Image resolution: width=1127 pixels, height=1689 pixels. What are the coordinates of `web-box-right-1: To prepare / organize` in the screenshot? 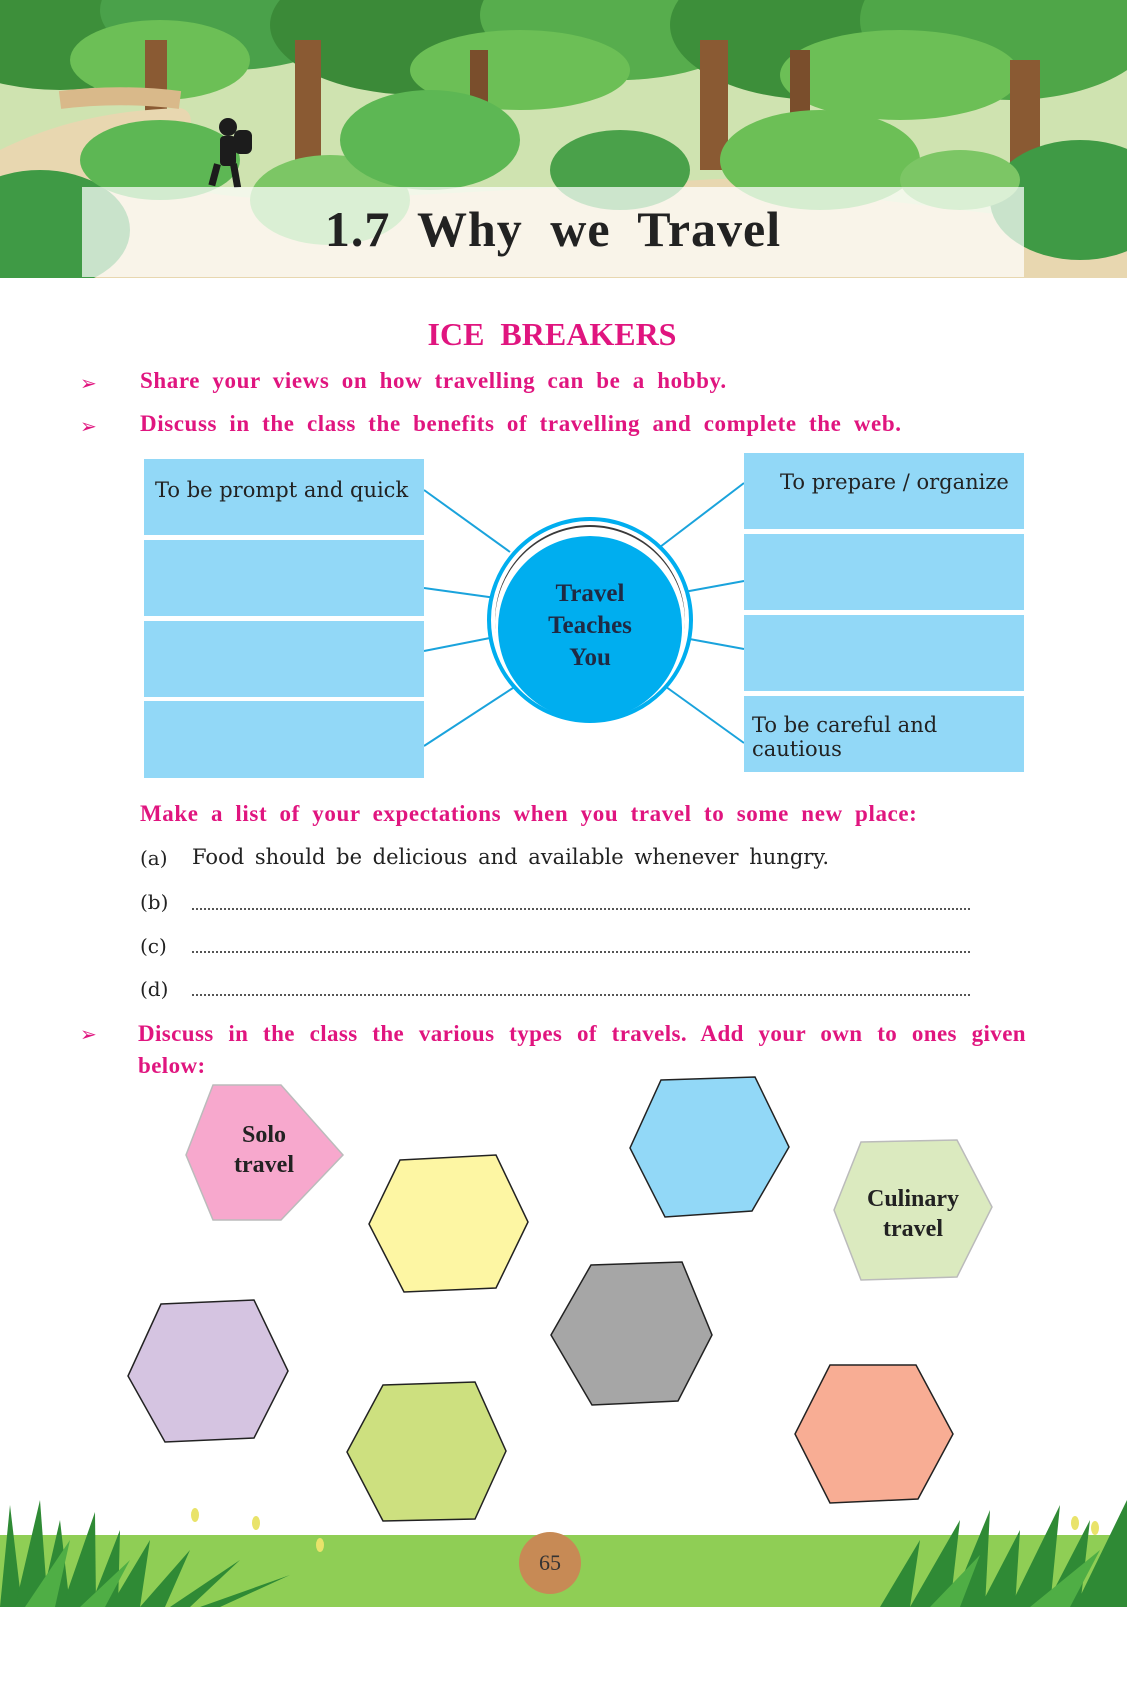 It's located at (884, 491).